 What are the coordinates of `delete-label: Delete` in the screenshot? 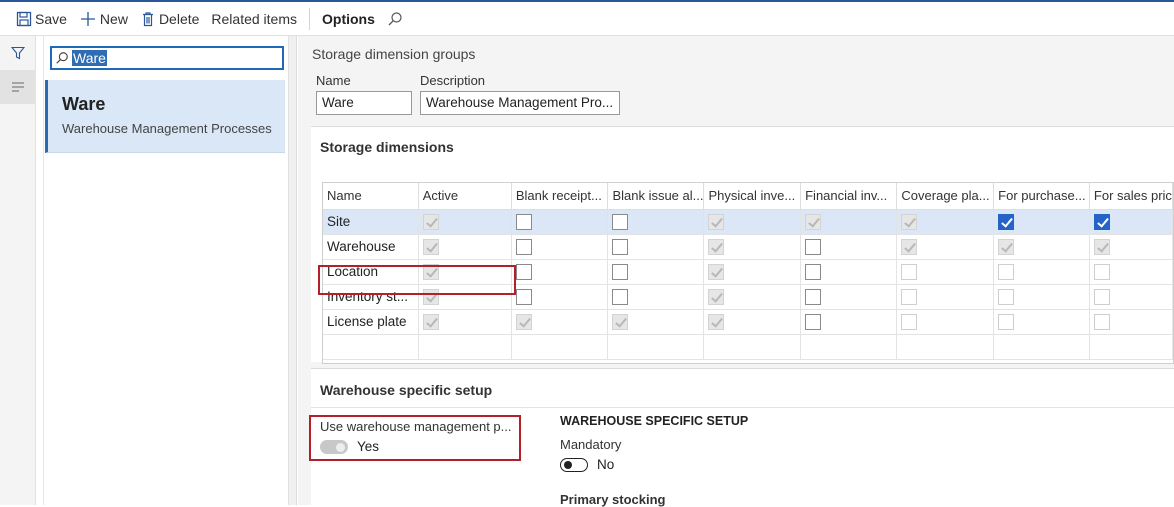 It's located at (179, 18).